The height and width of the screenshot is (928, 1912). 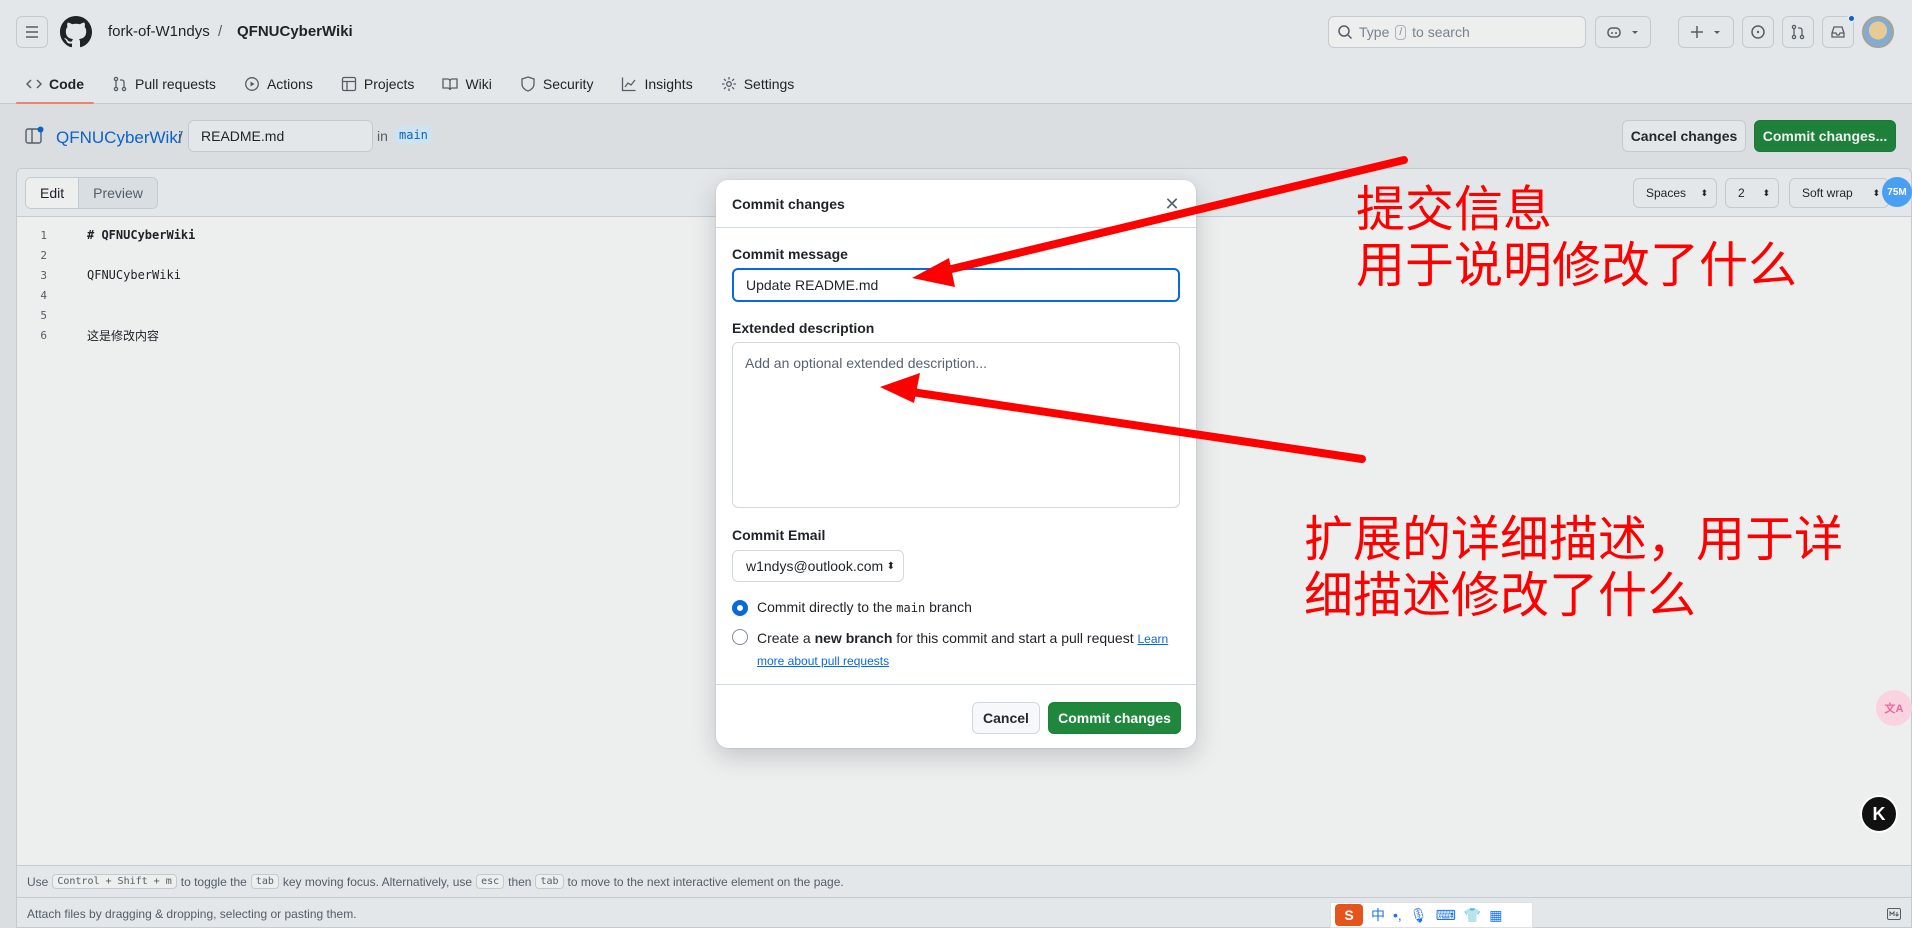 I want to click on annotation-text: 扩展的详细描述，用于详, so click(x=1574, y=539).